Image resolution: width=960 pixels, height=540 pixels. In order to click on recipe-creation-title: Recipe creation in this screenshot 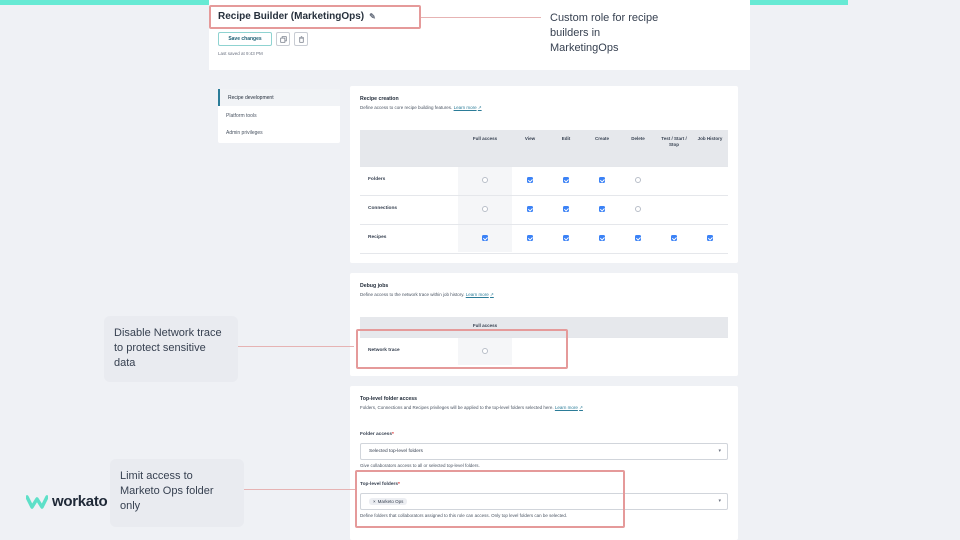, I will do `click(379, 99)`.